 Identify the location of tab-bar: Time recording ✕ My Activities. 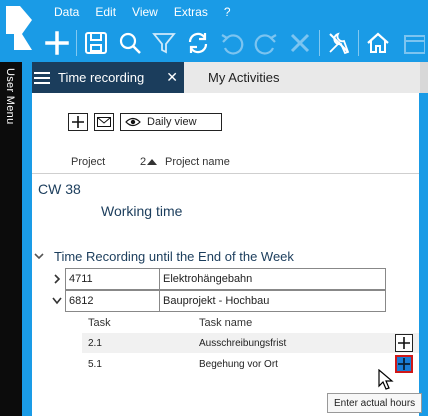
(230, 77).